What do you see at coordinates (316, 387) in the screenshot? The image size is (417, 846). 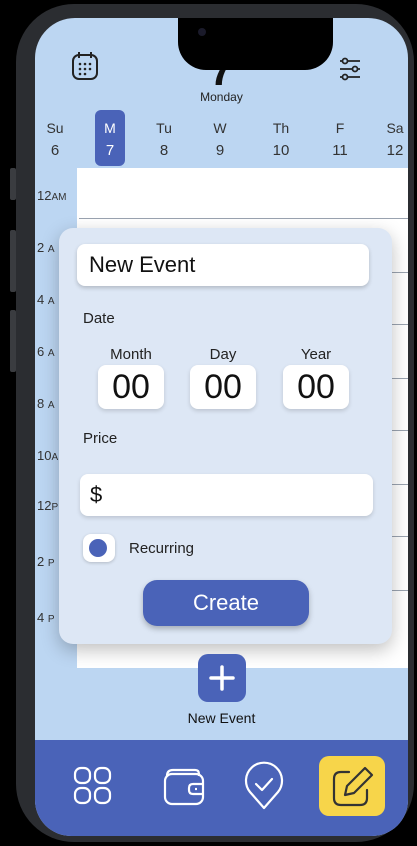 I see `year-input: 00` at bounding box center [316, 387].